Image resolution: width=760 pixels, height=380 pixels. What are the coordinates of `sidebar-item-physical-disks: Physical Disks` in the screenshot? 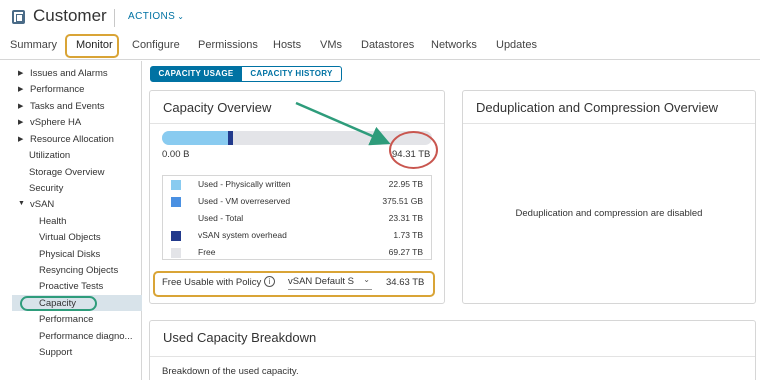 It's located at (69, 254).